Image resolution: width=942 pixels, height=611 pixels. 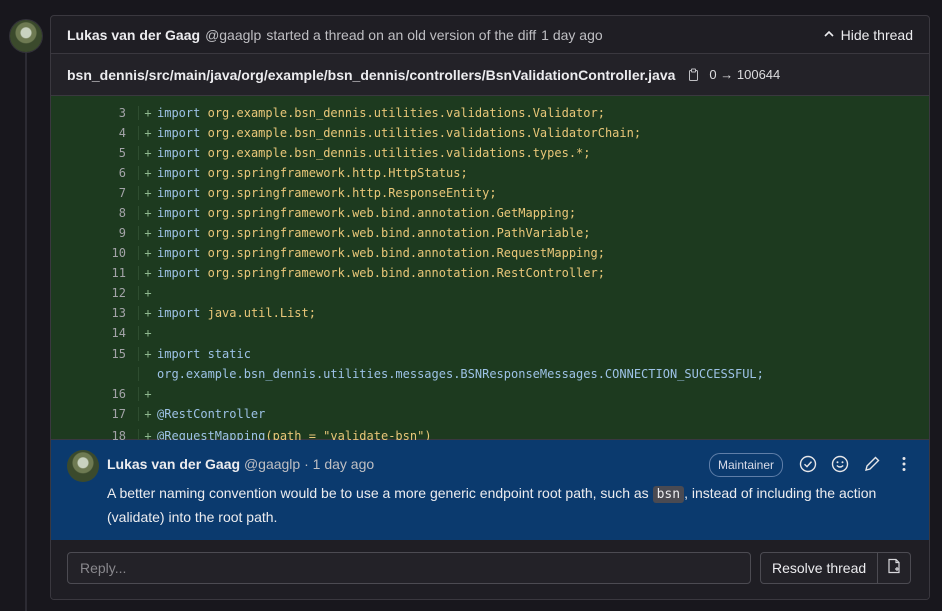 I want to click on thread-author-name: Lukas van der Gaag, so click(x=133, y=35).